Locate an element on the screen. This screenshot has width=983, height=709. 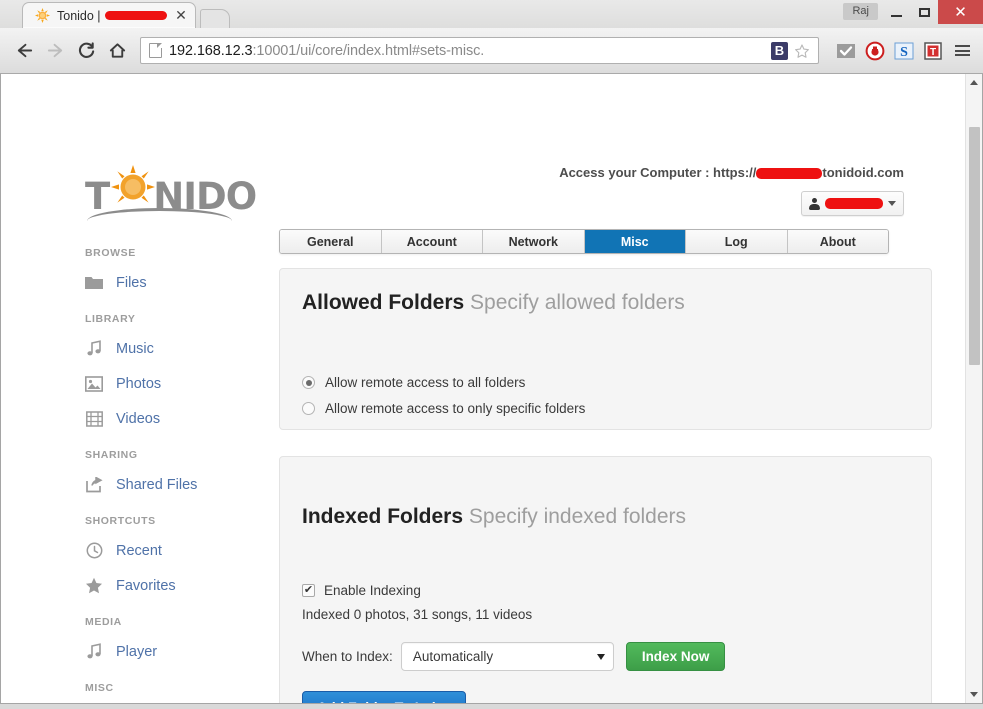
browser-tab-title: Tonido | is located at coordinates (115, 16).